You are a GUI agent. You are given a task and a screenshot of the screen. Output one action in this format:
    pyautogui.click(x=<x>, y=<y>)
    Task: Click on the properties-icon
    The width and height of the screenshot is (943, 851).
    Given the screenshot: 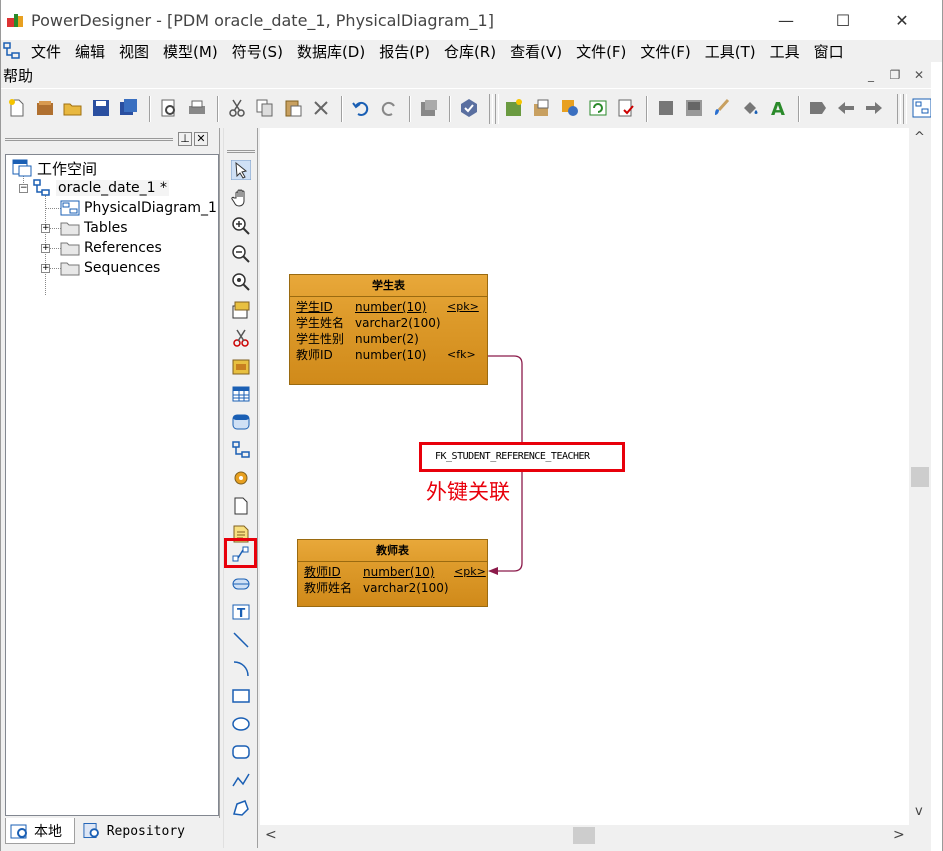 What is the action you would take?
    pyautogui.click(x=429, y=108)
    